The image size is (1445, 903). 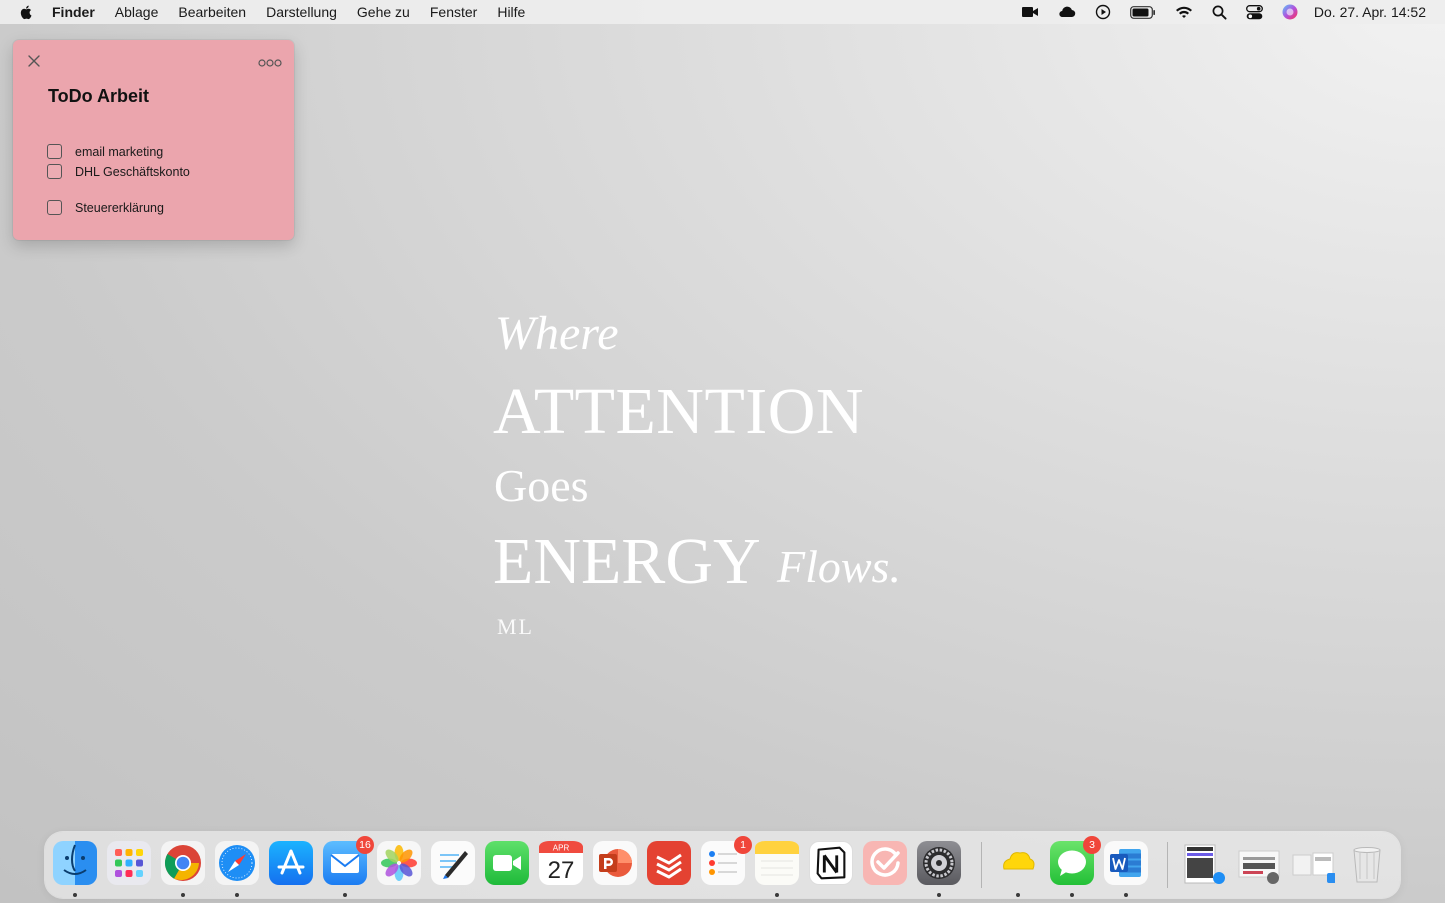 What do you see at coordinates (669, 863) in the screenshot?
I see `dock-app-todoist` at bounding box center [669, 863].